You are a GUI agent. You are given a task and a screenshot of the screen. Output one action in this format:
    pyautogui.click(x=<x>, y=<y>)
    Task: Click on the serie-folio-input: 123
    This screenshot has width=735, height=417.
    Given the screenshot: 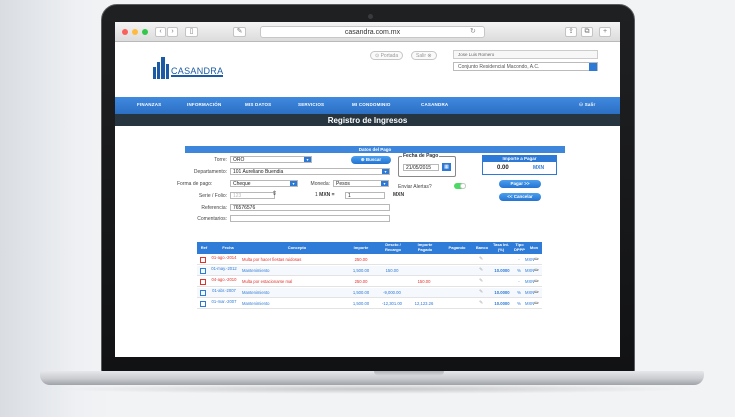 What is the action you would take?
    pyautogui.click(x=252, y=195)
    